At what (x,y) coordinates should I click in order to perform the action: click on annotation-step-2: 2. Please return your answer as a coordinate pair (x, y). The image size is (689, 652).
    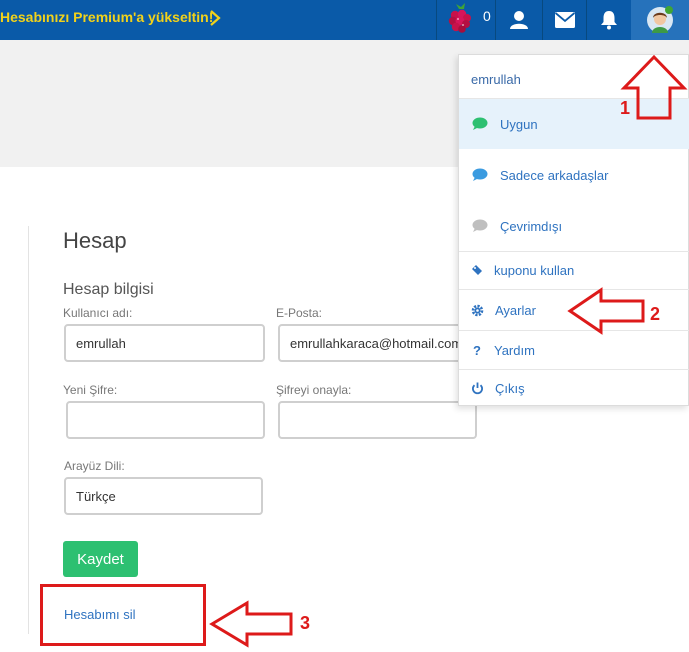
    Looking at the image, I should click on (655, 314).